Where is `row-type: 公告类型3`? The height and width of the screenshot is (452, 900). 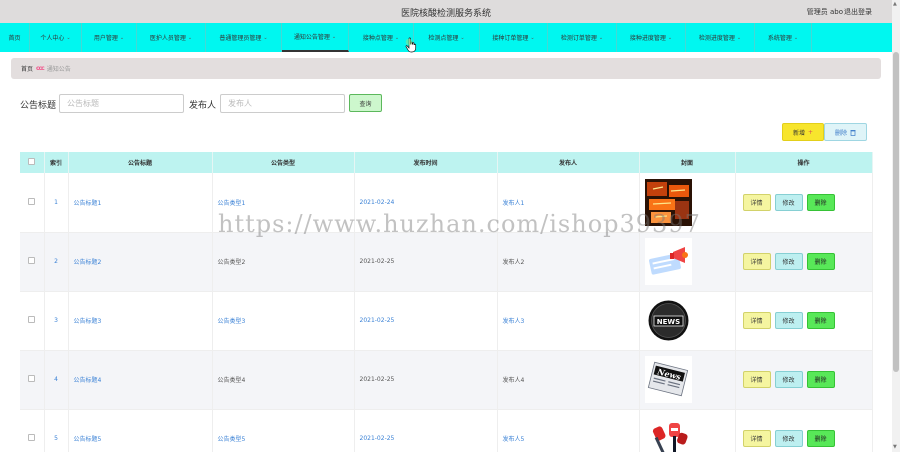
row-type: 公告类型3 is located at coordinates (283, 321).